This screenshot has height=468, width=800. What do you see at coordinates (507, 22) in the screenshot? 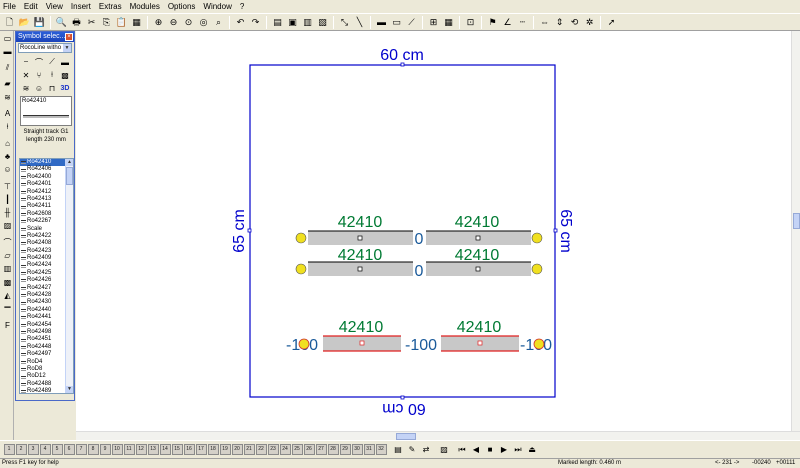
I see `angle-icon: ∠` at bounding box center [507, 22].